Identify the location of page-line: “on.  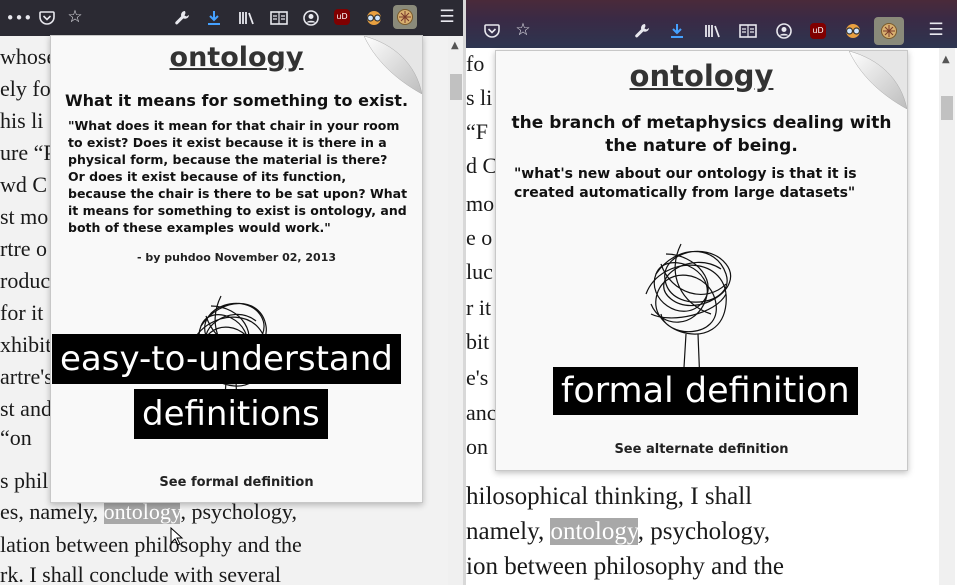
(16, 437).